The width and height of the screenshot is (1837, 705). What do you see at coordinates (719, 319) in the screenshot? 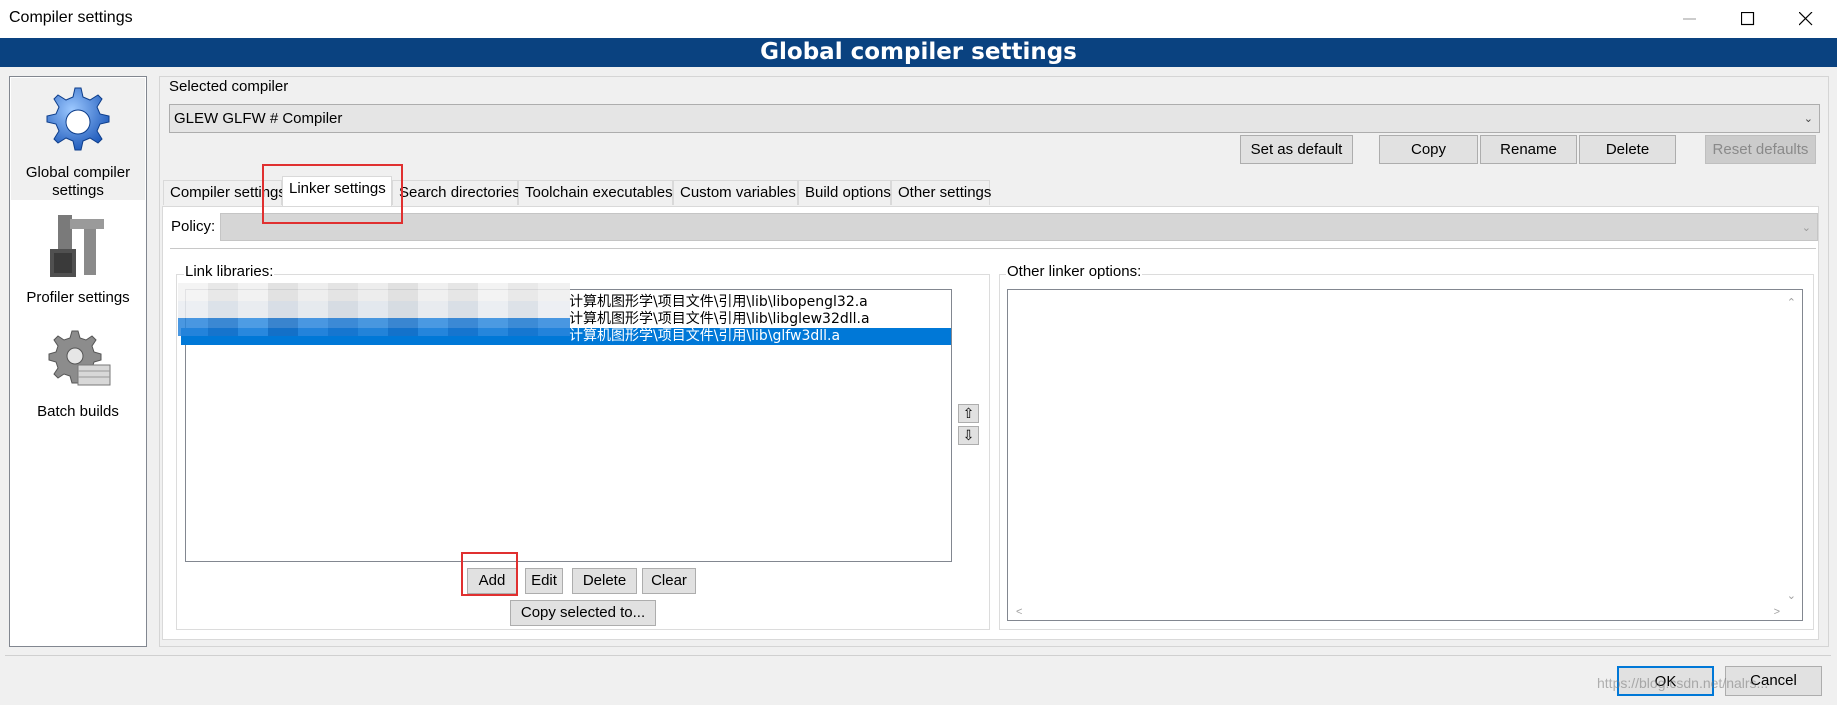
I see `list-item: 计算机图形学\项目文件\引用\lib\libglew32dll.a` at bounding box center [719, 319].